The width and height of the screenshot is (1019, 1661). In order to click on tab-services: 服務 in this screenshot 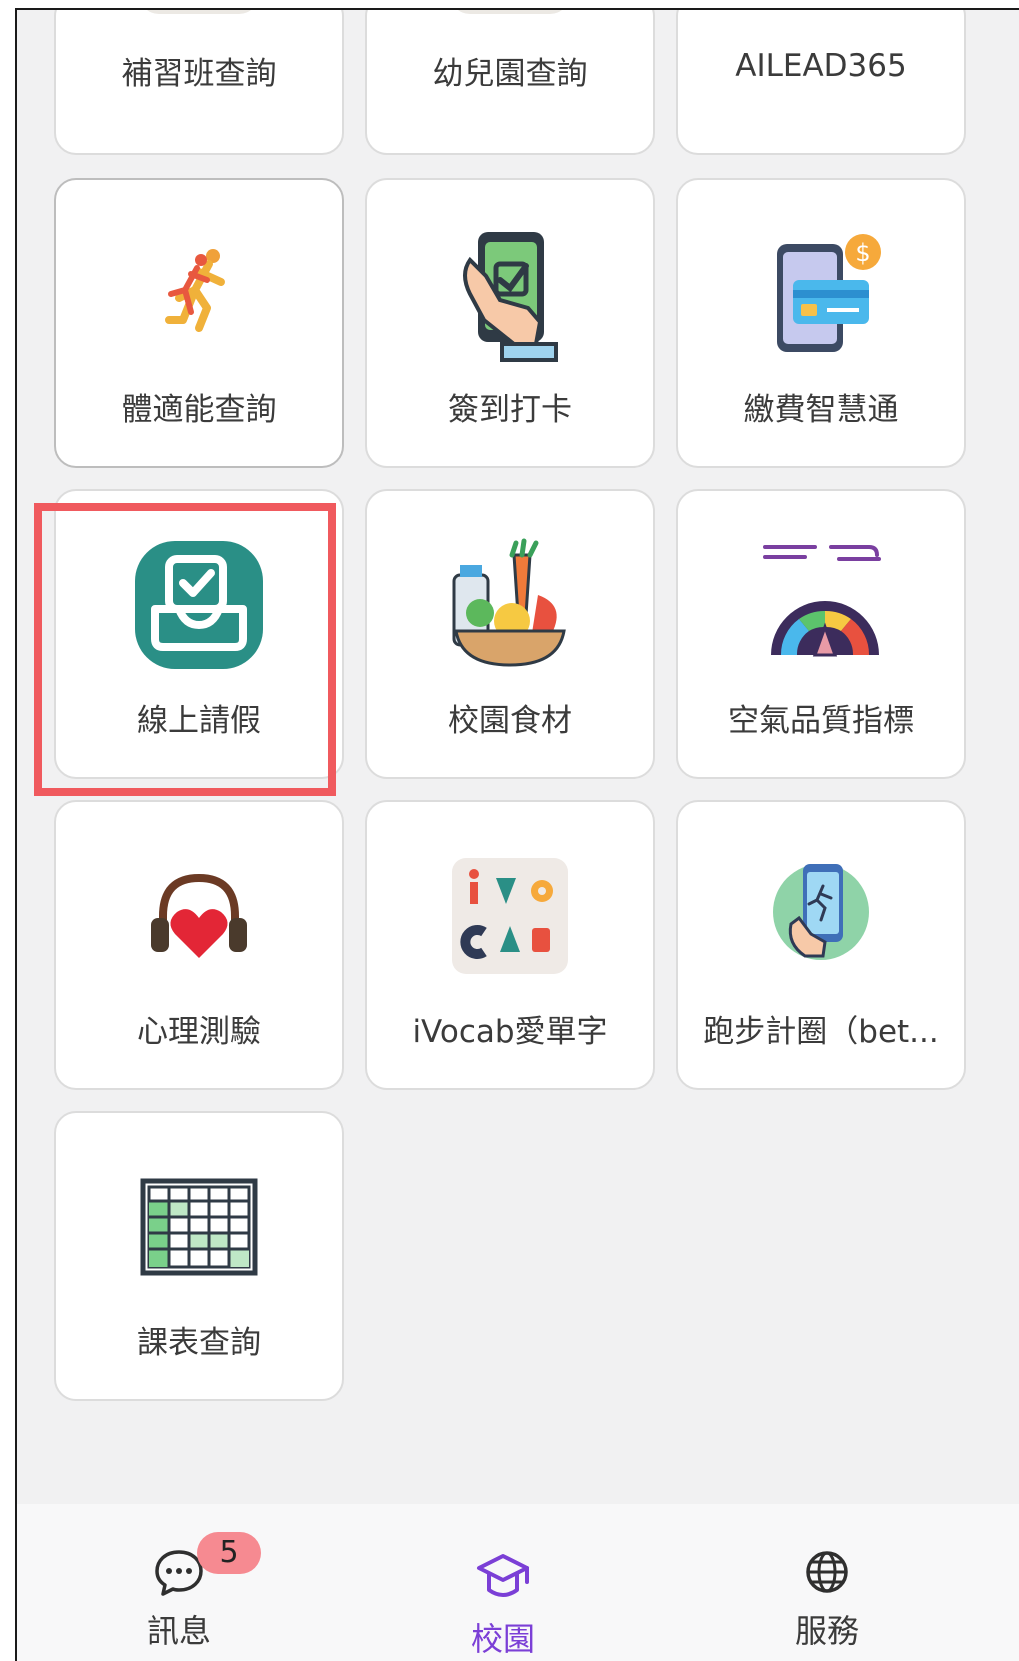, I will do `click(827, 1582)`.